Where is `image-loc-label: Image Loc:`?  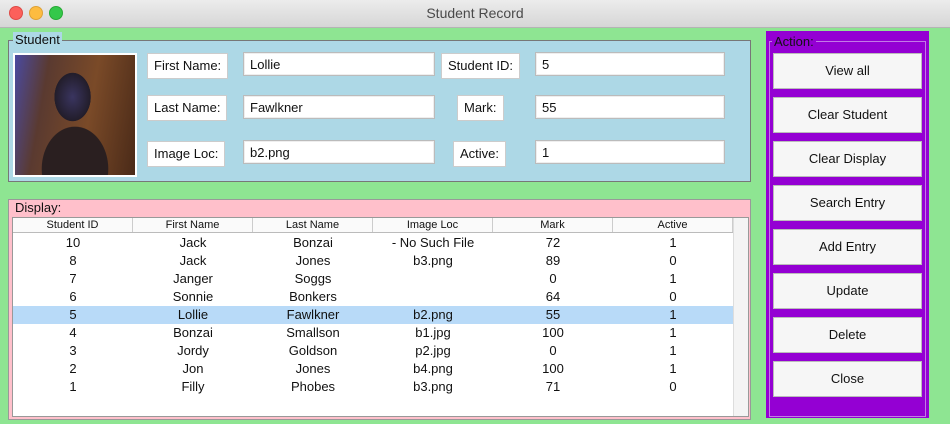 image-loc-label: Image Loc: is located at coordinates (186, 154).